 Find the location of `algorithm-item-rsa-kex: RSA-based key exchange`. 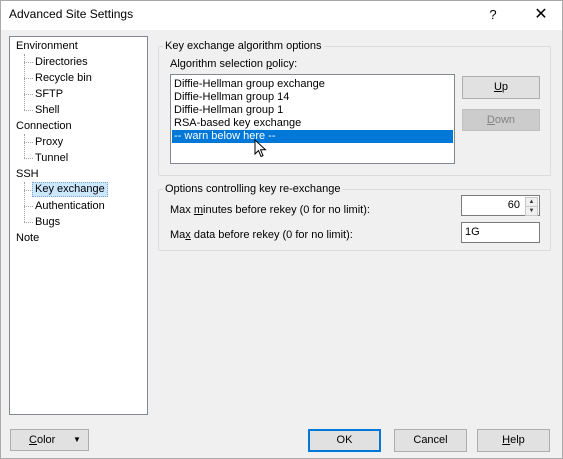

algorithm-item-rsa-kex: RSA-based key exchange is located at coordinates (312, 123).